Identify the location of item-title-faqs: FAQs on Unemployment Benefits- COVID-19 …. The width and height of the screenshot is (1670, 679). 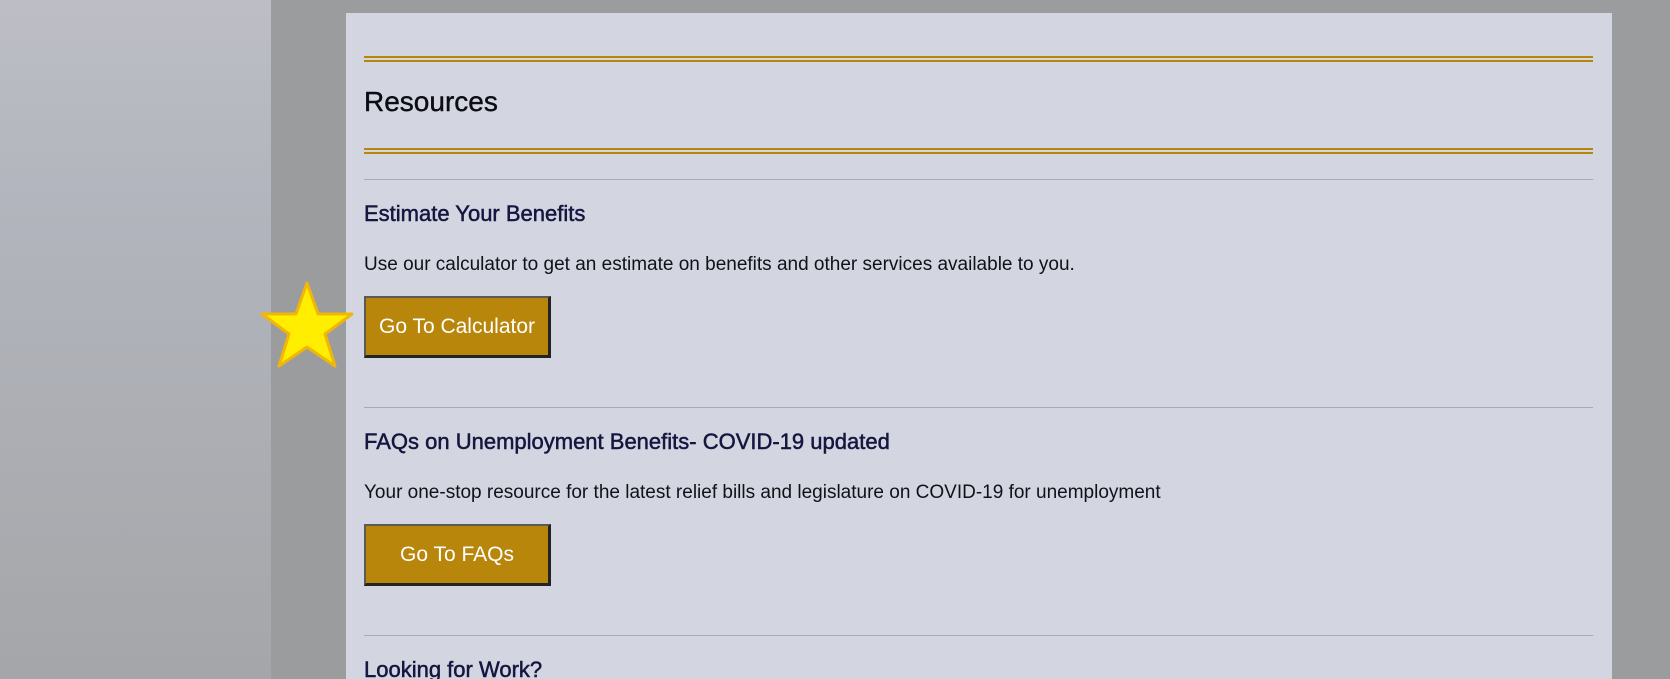
(627, 441).